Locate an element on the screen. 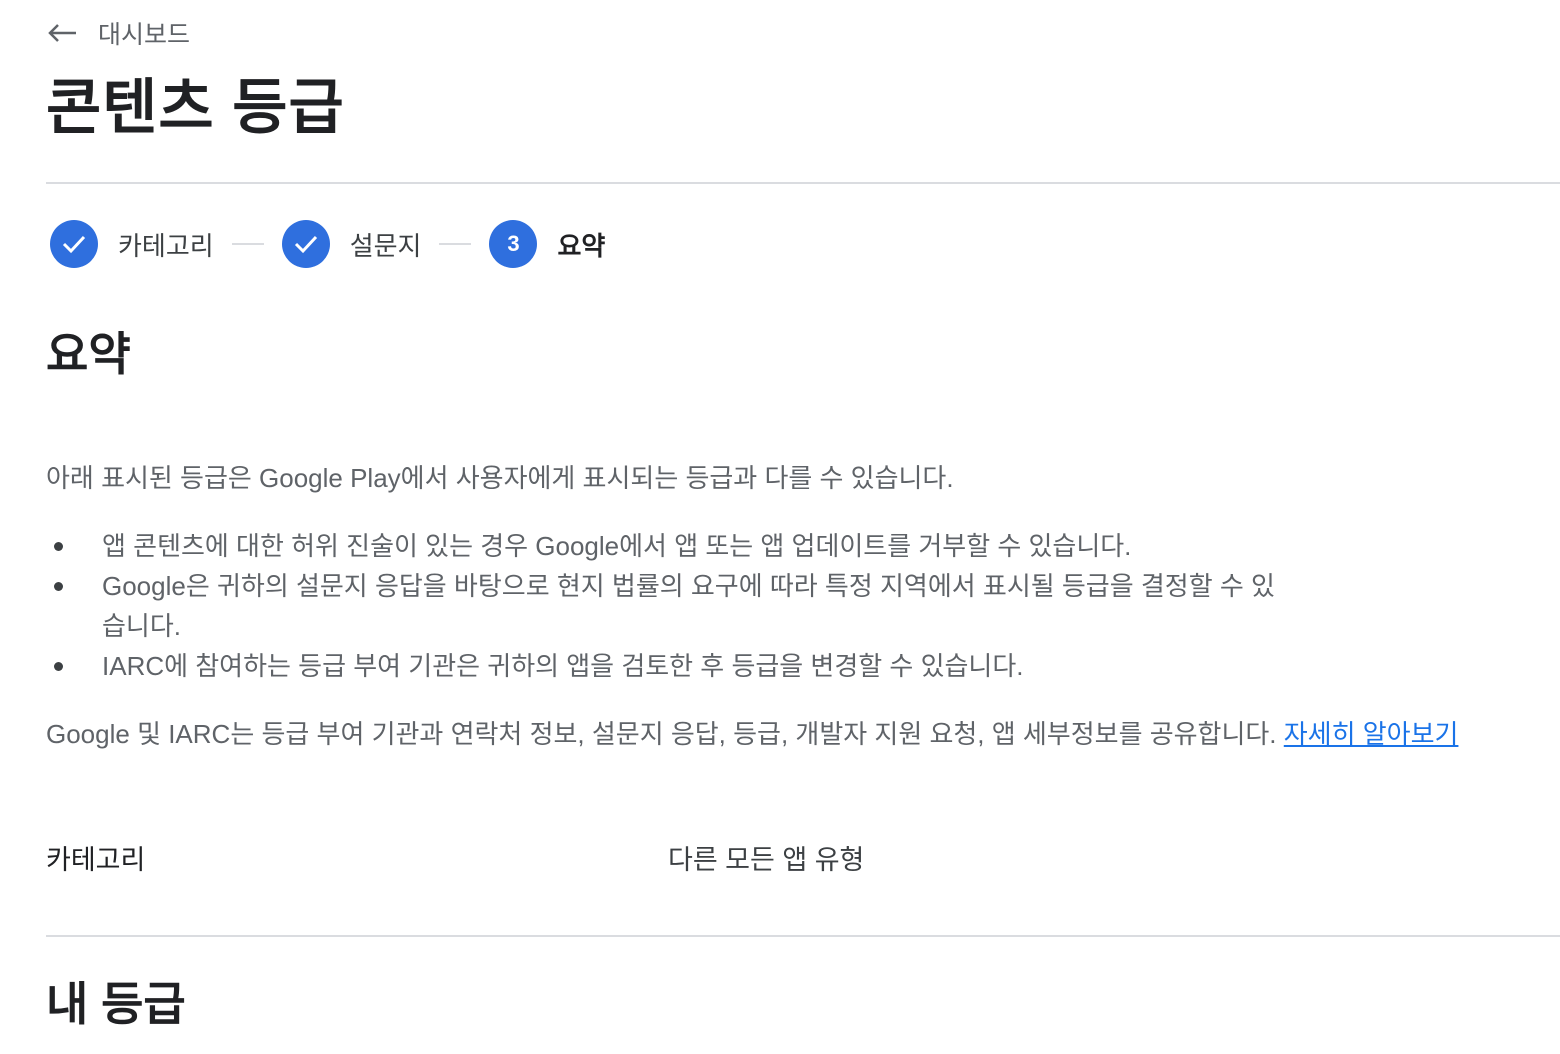  my-rating-title: 내 등급 is located at coordinates (116, 1004).